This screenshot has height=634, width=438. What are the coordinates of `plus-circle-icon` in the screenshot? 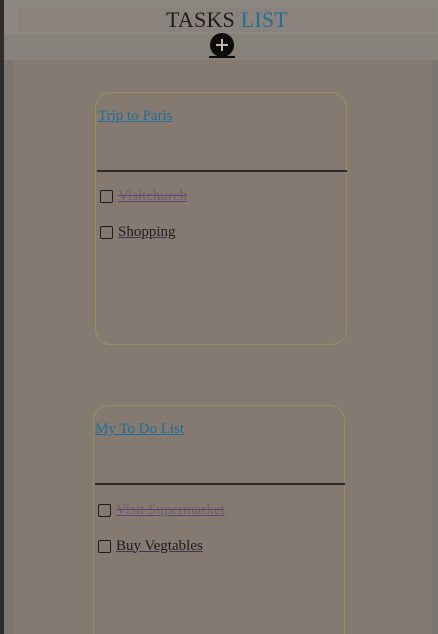 It's located at (222, 45).